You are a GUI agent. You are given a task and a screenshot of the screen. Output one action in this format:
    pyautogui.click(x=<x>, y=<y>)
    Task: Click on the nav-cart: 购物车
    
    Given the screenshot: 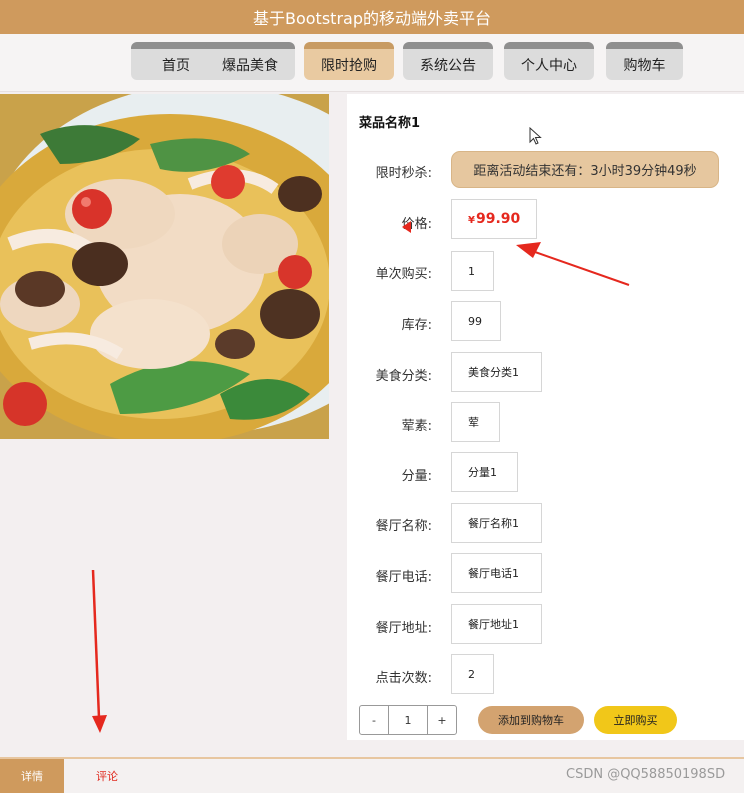 What is the action you would take?
    pyautogui.click(x=644, y=61)
    